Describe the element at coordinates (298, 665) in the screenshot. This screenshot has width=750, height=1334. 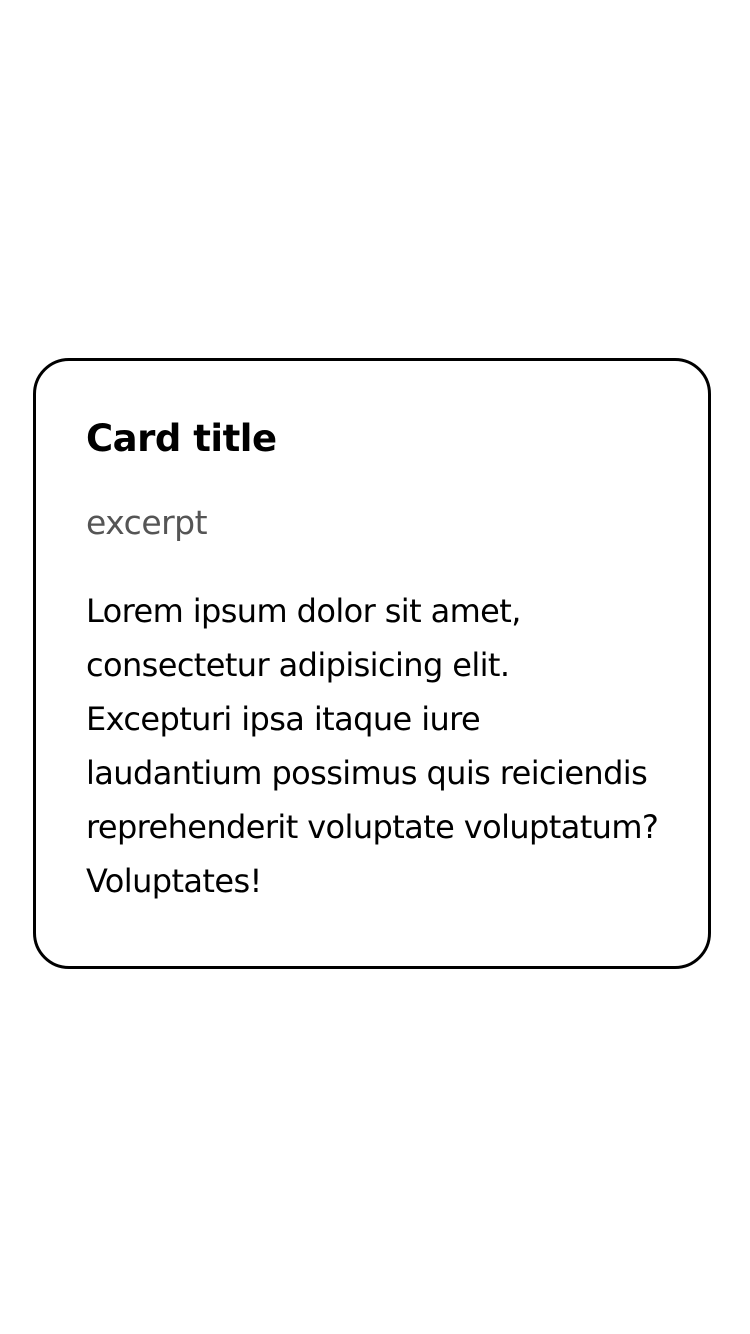
I see `card-body-line: consectetur adipisicing elit.` at that location.